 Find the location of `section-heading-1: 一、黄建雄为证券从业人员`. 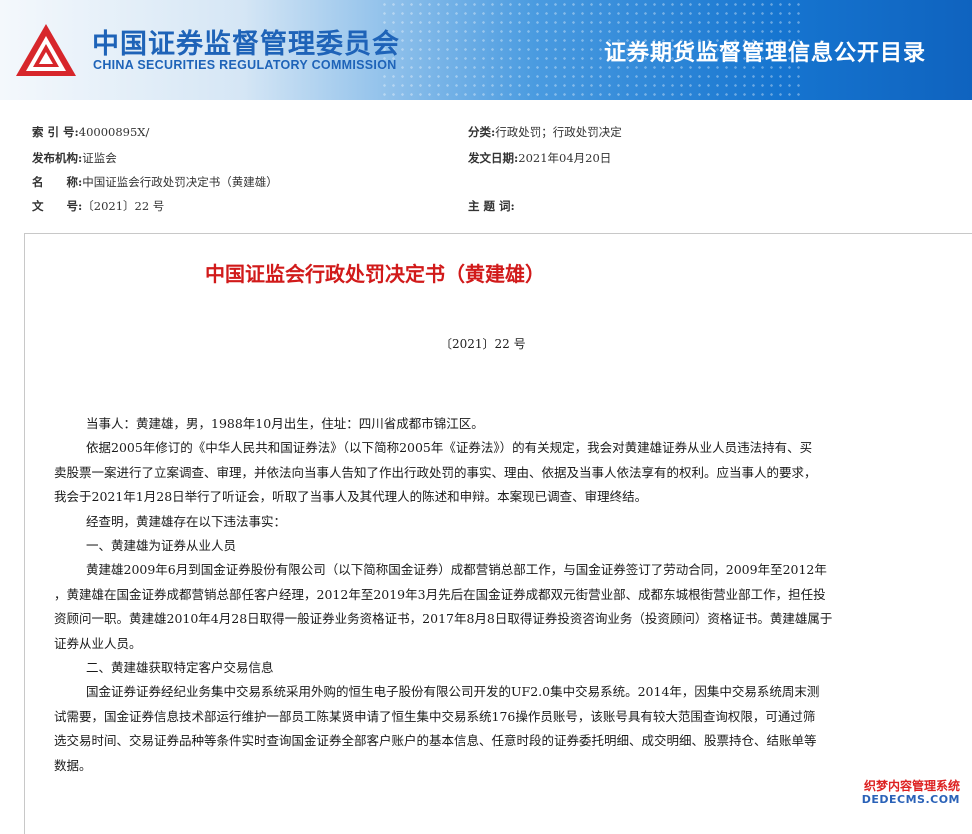

section-heading-1: 一、黄建雄为证券从业人员 is located at coordinates (161, 546).